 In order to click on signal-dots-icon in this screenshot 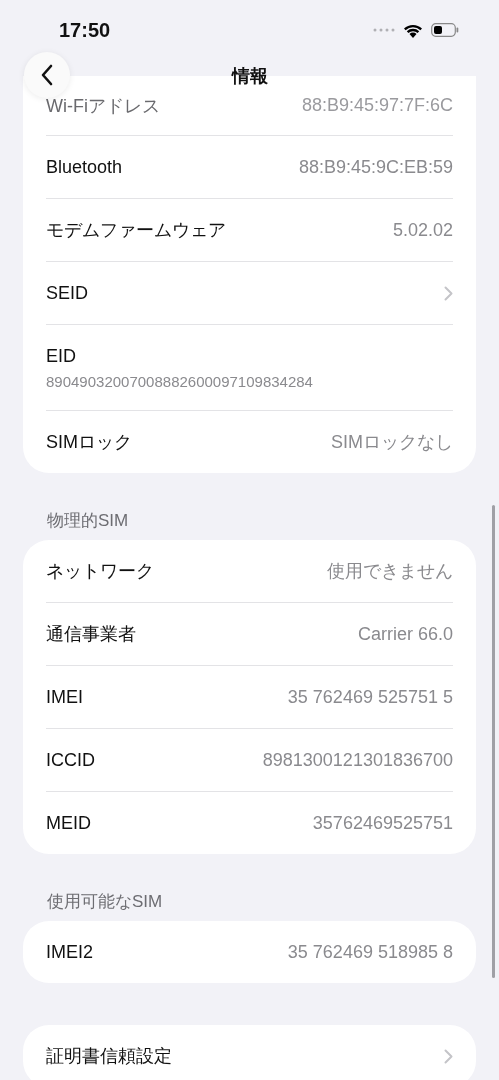, I will do `click(384, 30)`.